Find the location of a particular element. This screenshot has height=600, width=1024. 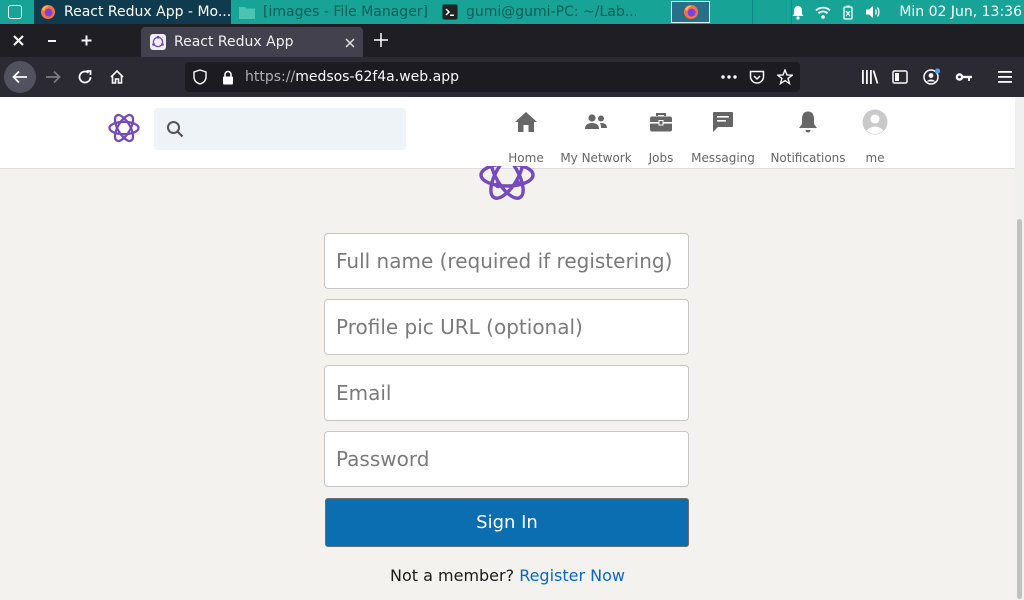

volume-icon is located at coordinates (872, 12).